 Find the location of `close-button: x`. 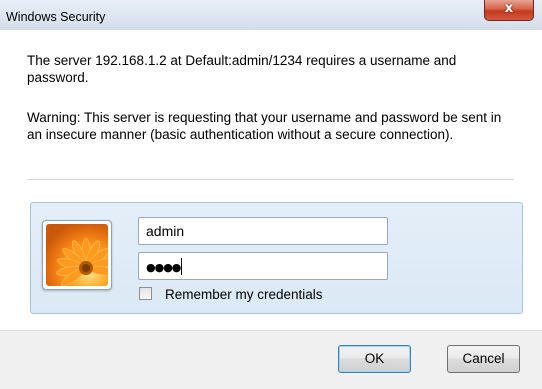

close-button: x is located at coordinates (509, 10).